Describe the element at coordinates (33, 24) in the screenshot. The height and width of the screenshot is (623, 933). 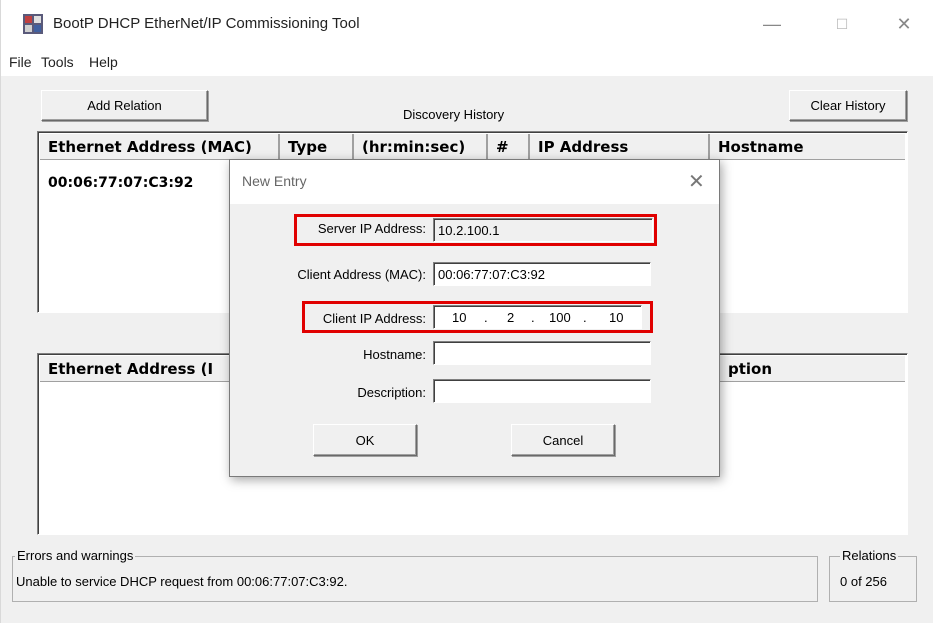
I see `app-icon` at that location.